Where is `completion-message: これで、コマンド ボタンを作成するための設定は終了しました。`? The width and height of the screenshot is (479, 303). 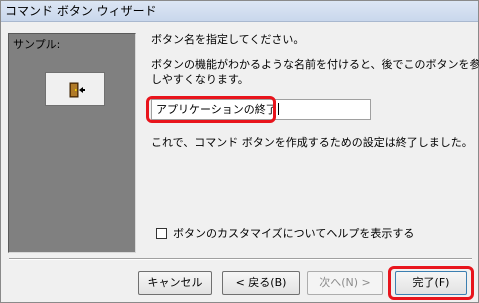
completion-message: これで、コマンド ボタンを作成するための設定は終了しました。 is located at coordinates (312, 142).